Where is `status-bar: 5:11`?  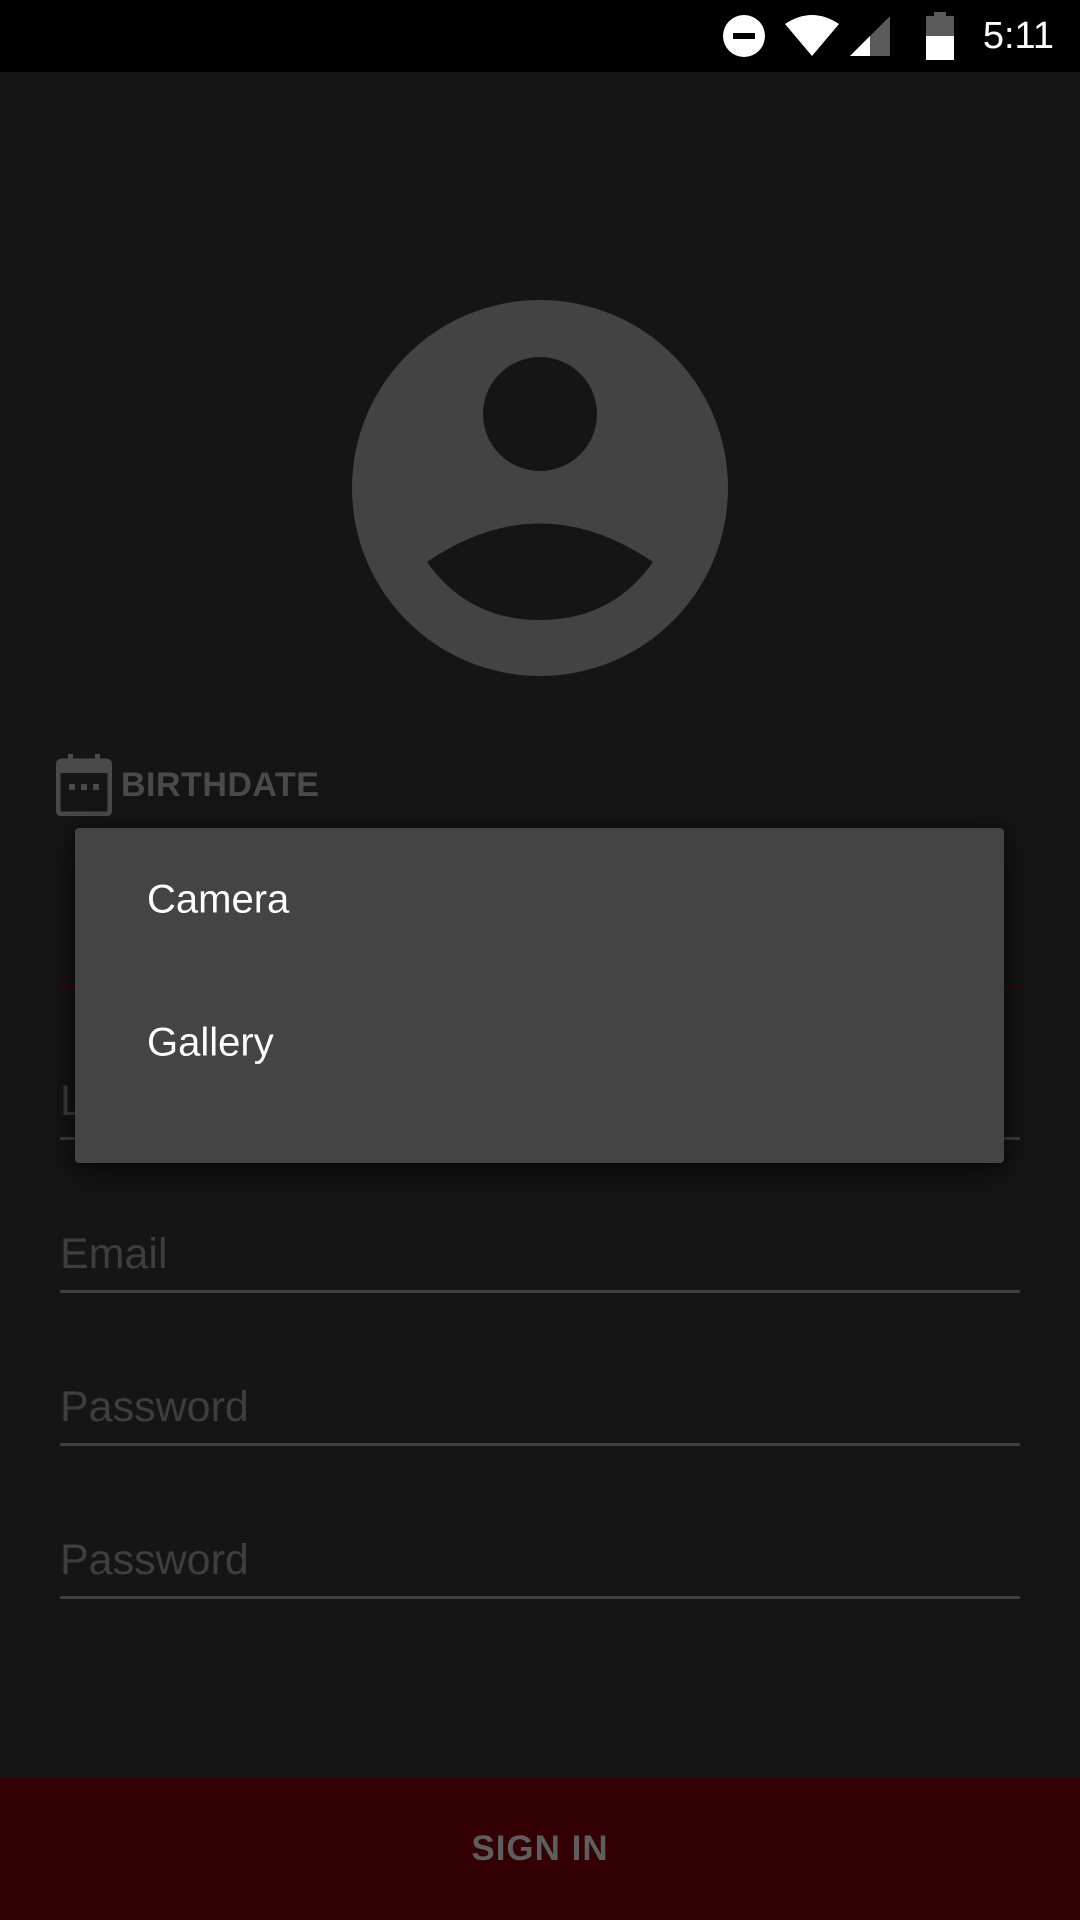 status-bar: 5:11 is located at coordinates (540, 36).